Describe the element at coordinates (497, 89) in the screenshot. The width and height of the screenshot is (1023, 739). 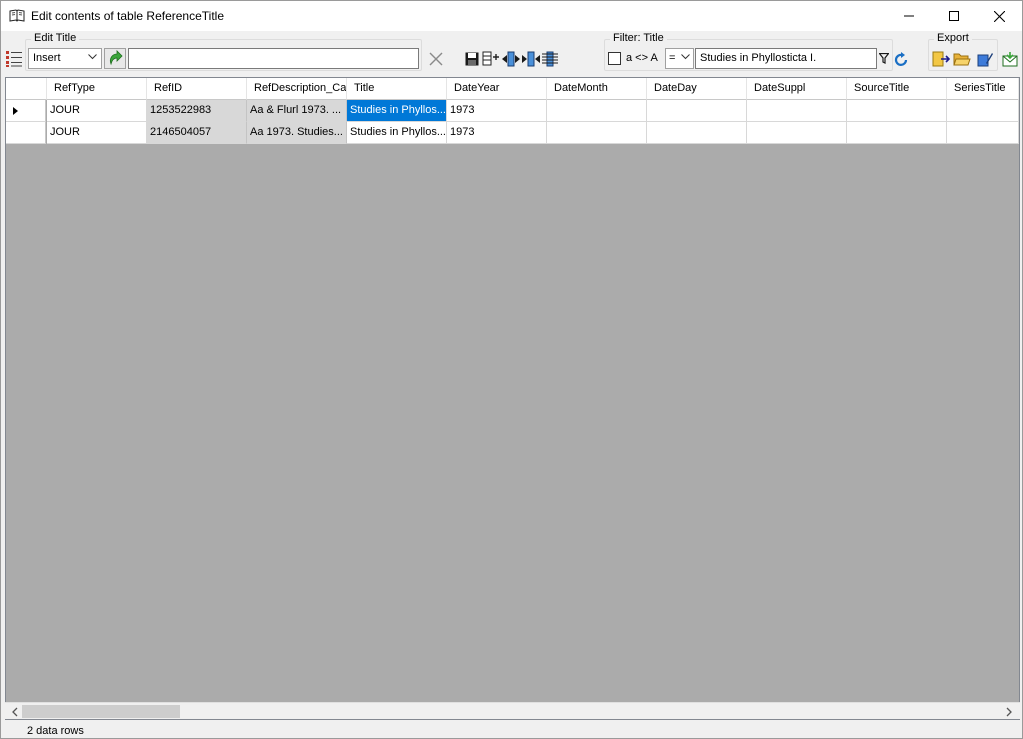
I see `column-header-dateyear: DateYear` at that location.